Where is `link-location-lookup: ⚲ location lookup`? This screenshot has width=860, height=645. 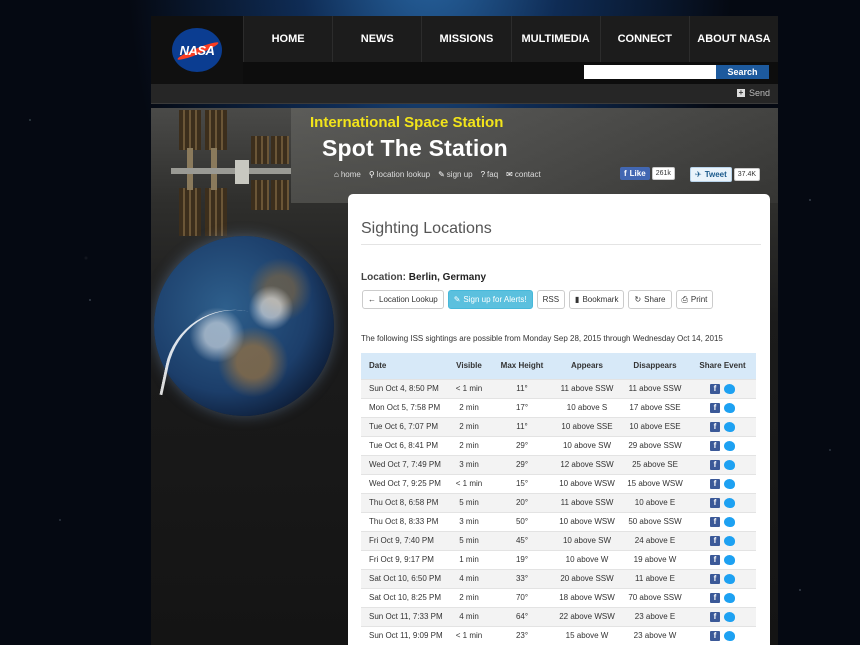
link-location-lookup: ⚲ location lookup is located at coordinates (399, 174).